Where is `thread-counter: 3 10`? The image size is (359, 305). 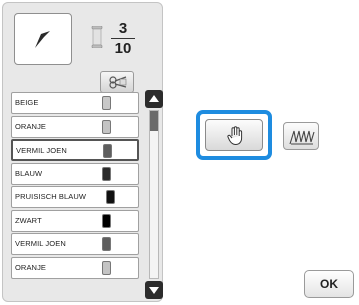
thread-counter: 3 10 is located at coordinates (123, 38).